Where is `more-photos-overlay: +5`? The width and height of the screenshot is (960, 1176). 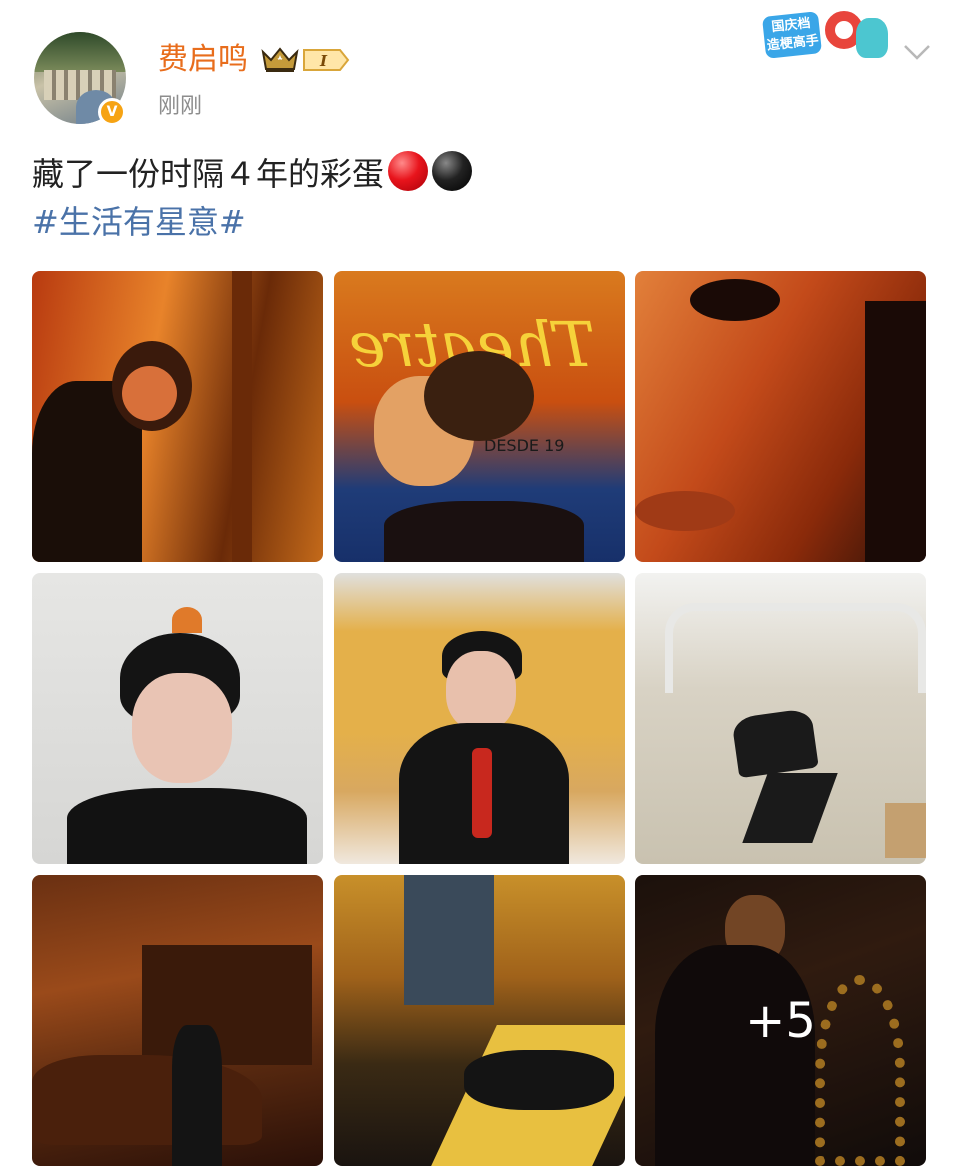
more-photos-overlay: +5 is located at coordinates (780, 1020).